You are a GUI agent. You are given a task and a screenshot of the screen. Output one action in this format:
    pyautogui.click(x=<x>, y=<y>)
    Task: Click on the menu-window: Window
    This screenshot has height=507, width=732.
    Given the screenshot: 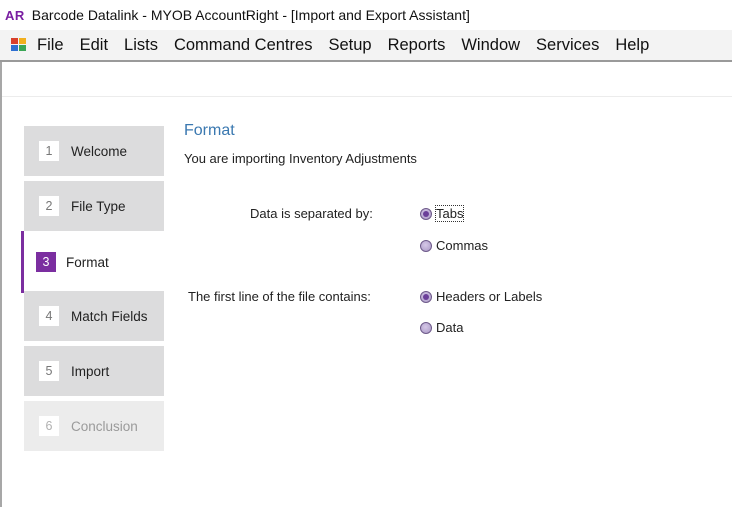 What is the action you would take?
    pyautogui.click(x=490, y=45)
    